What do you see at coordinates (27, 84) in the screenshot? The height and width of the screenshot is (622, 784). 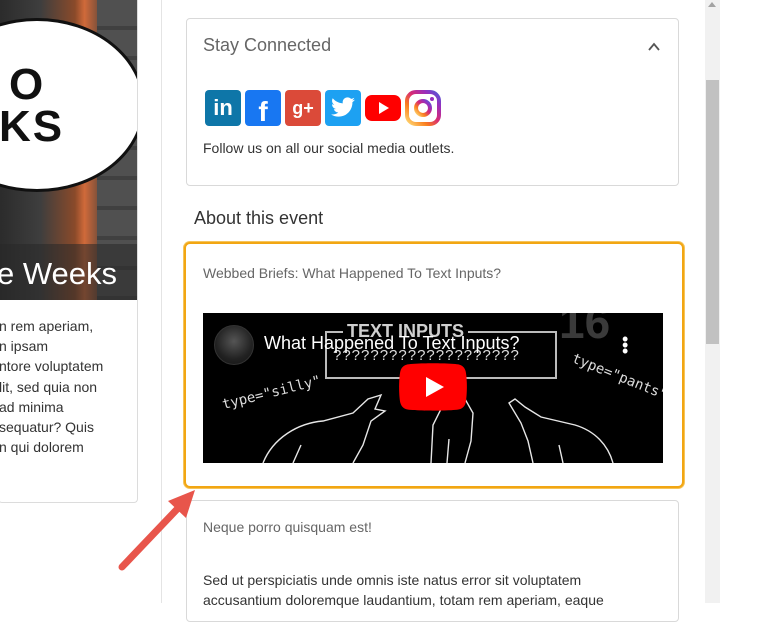 I see `hero-oval-text-1: O` at bounding box center [27, 84].